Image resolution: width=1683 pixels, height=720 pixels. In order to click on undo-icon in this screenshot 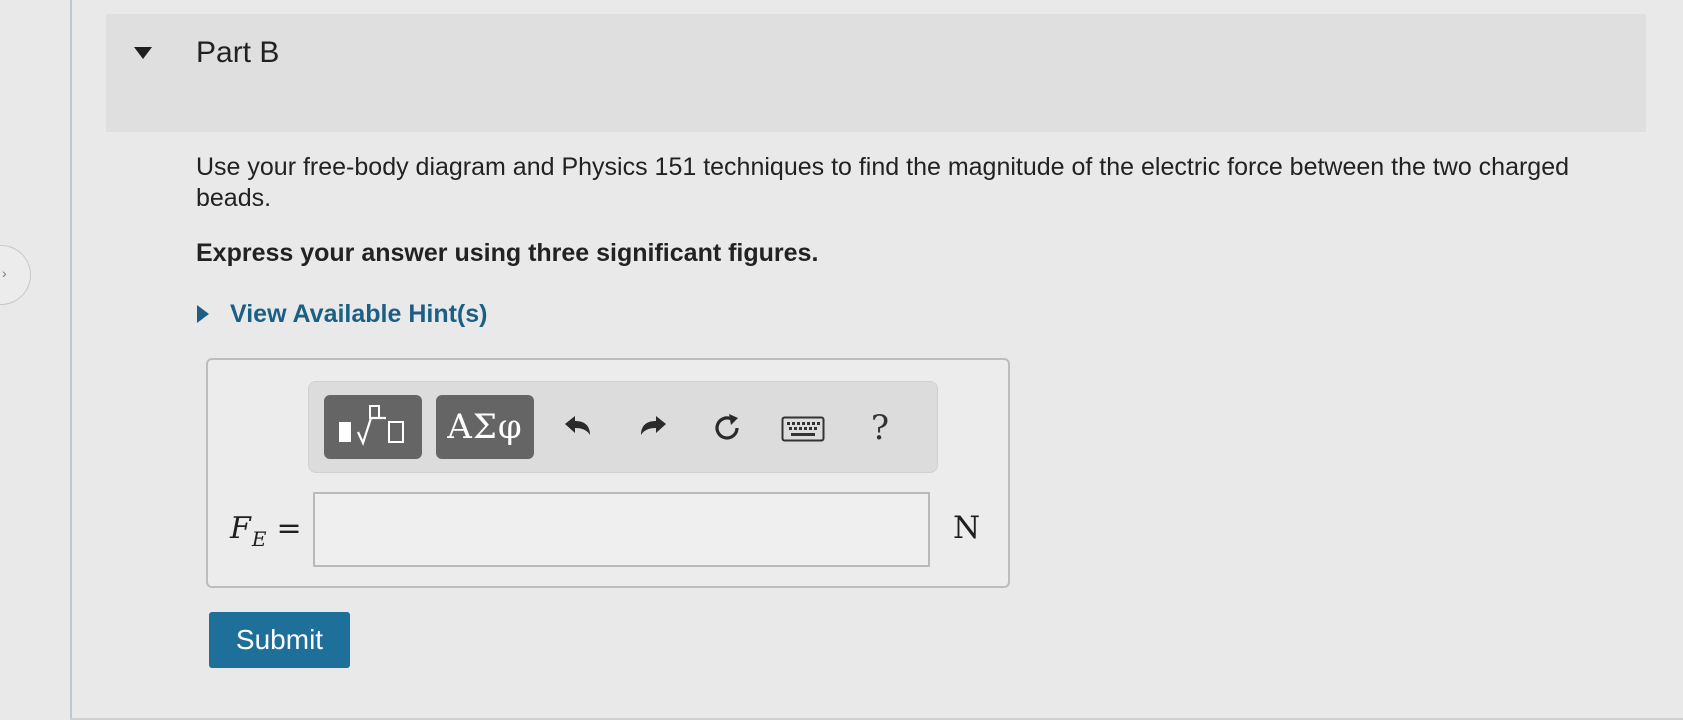, I will do `click(577, 425)`.